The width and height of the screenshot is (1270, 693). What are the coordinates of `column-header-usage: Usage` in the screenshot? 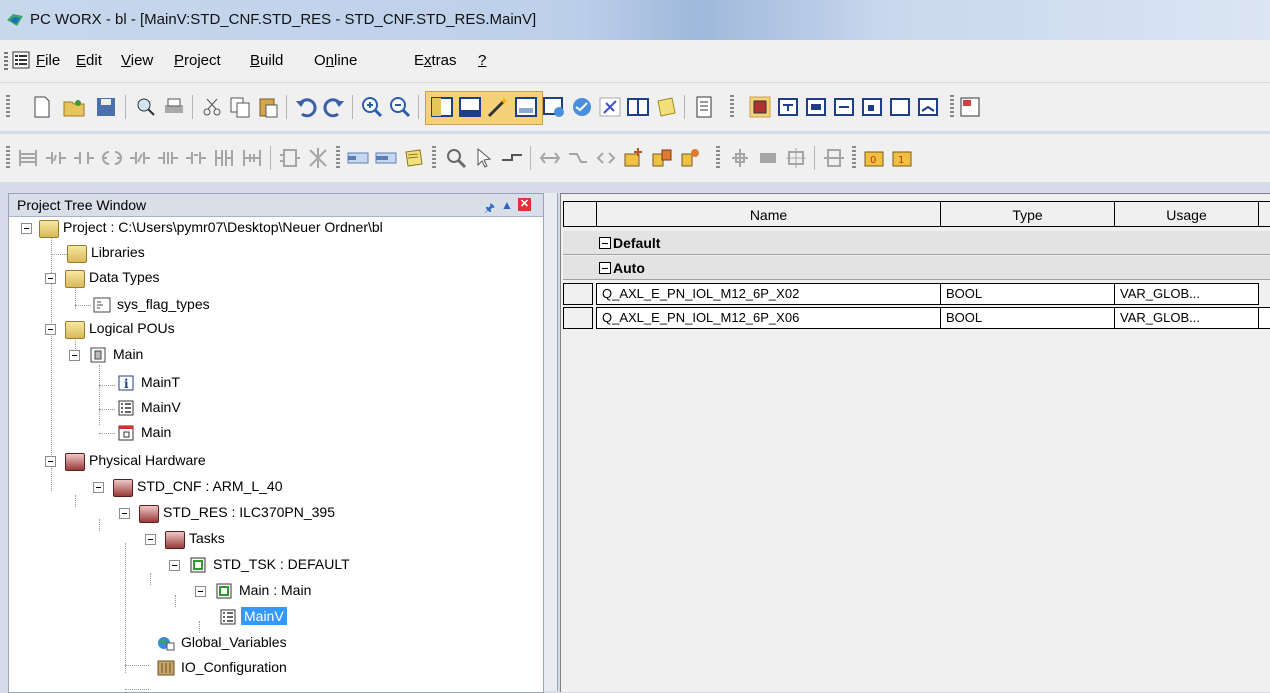 It's located at (1186, 214).